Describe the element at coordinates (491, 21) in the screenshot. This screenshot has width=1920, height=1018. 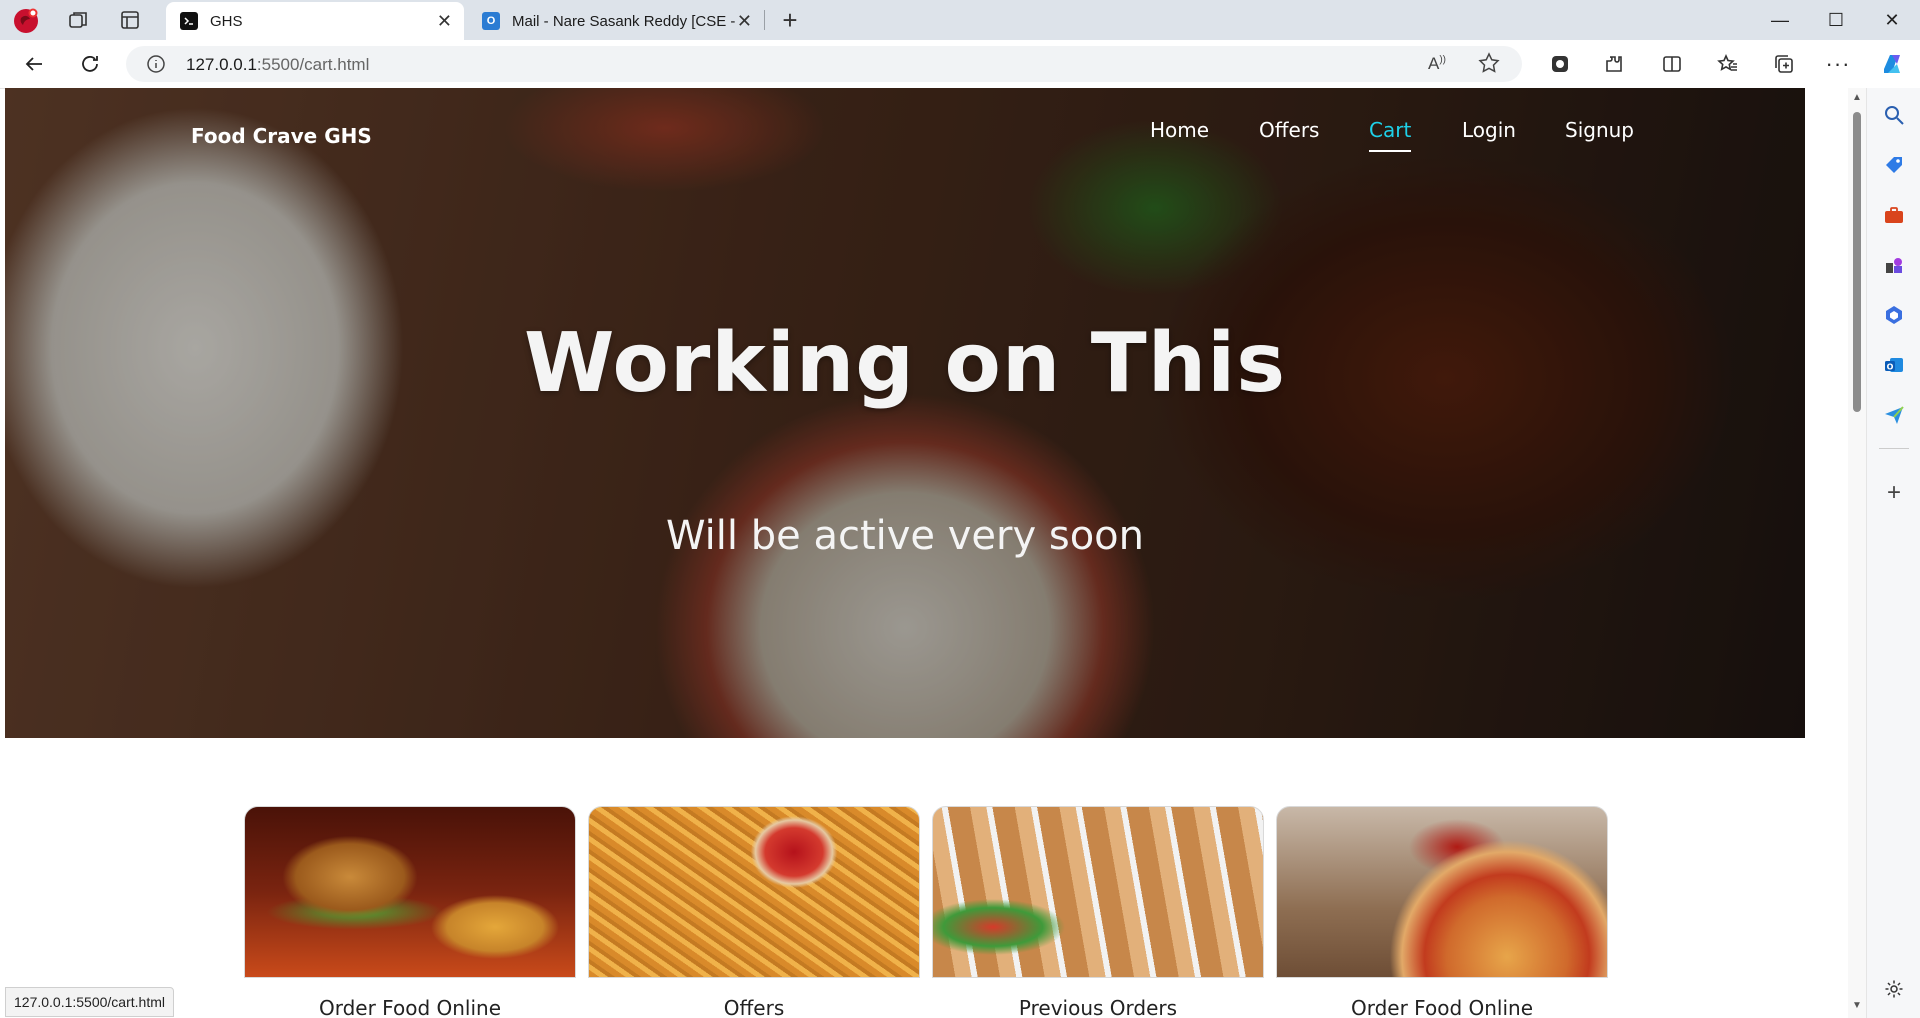
I see `outlook-favicon-icon: O` at that location.